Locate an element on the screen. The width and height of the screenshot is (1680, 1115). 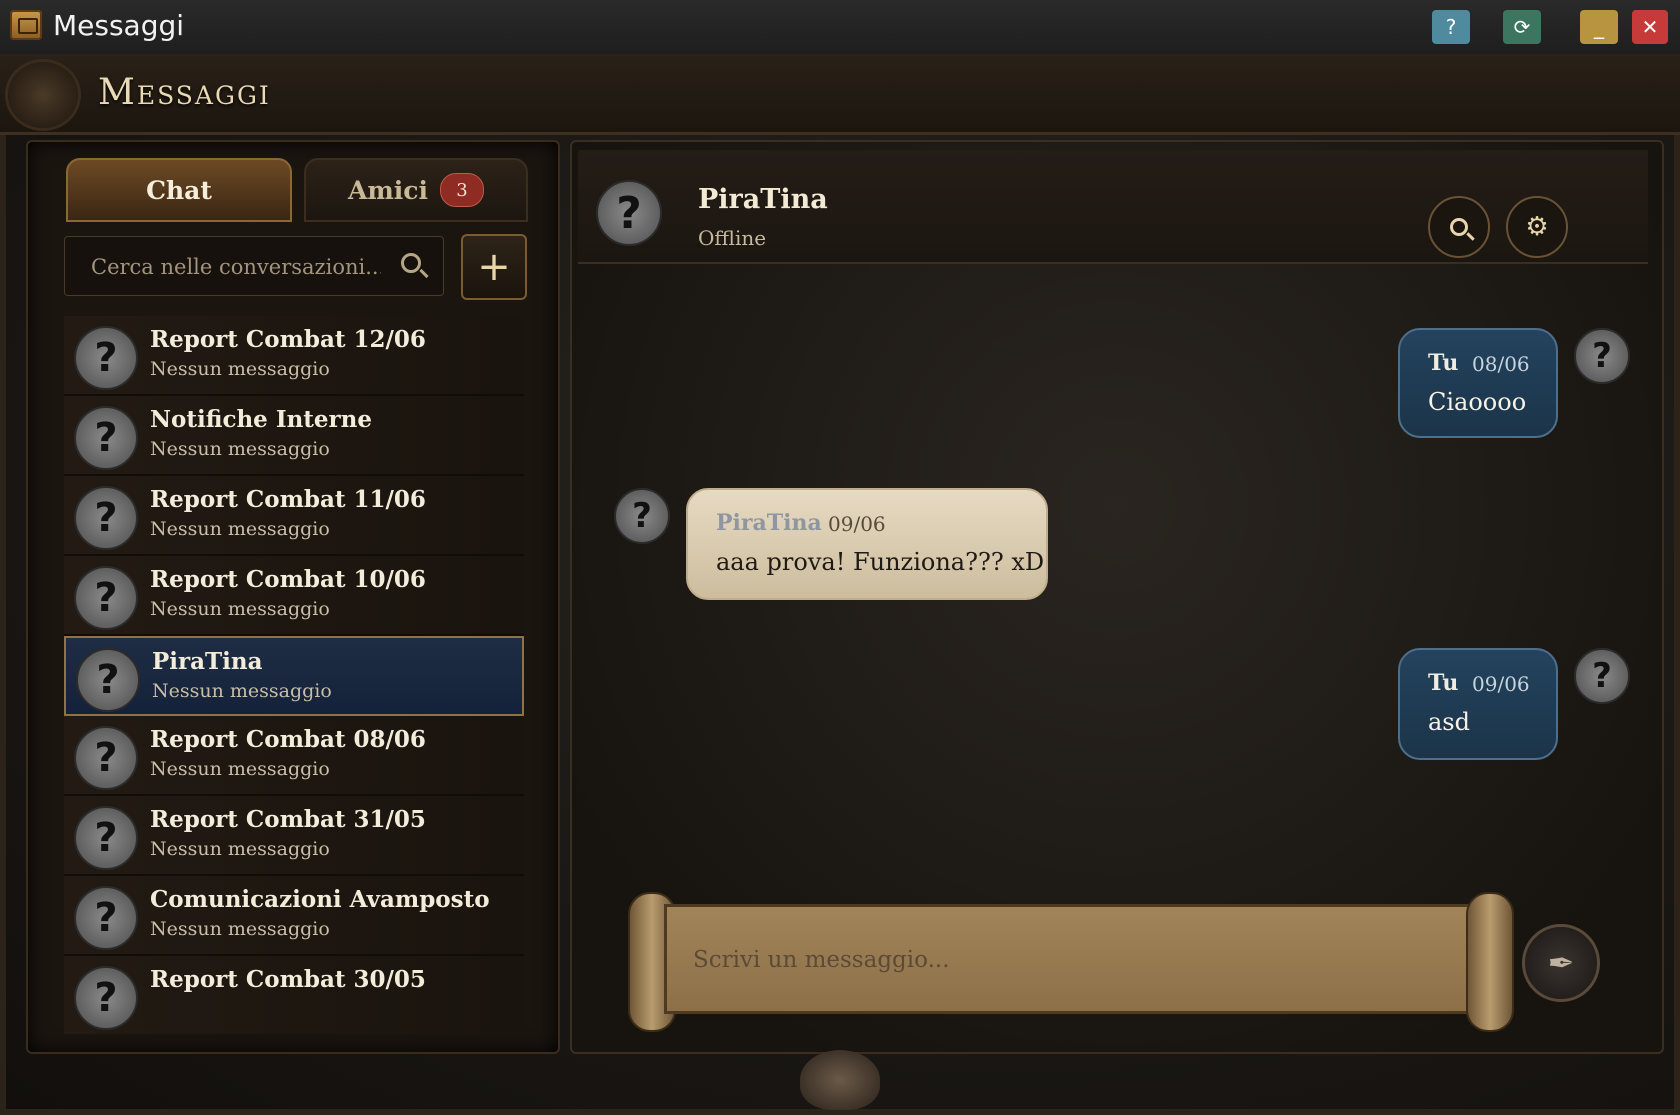
search-input is located at coordinates (236, 267).